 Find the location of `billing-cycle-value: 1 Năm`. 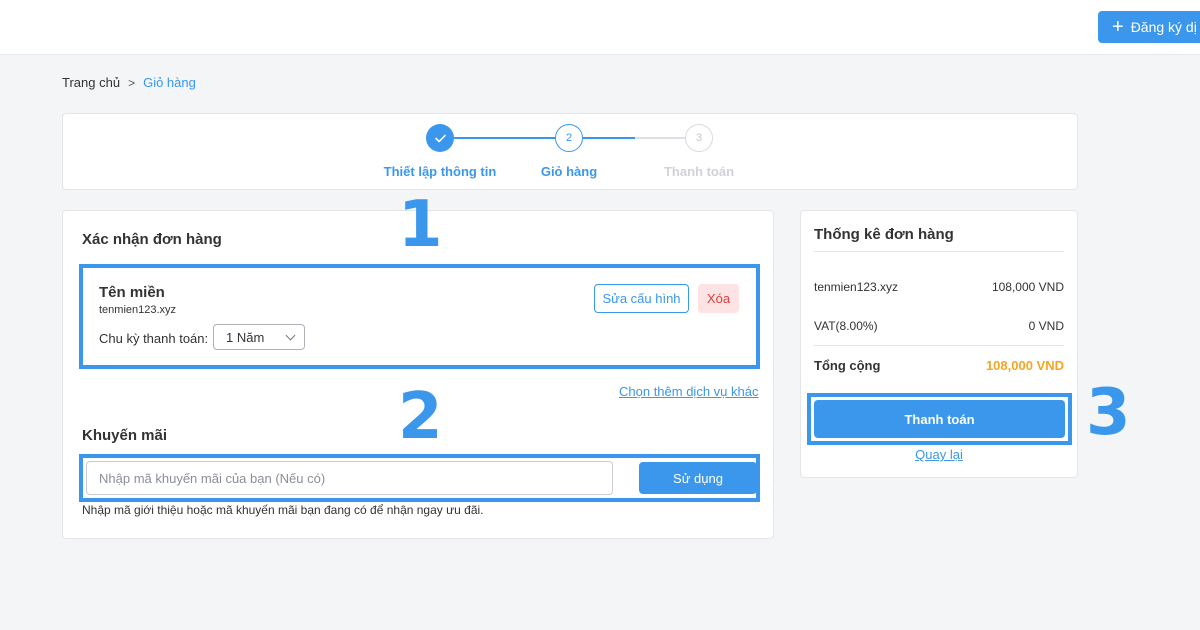

billing-cycle-value: 1 Năm is located at coordinates (245, 337).